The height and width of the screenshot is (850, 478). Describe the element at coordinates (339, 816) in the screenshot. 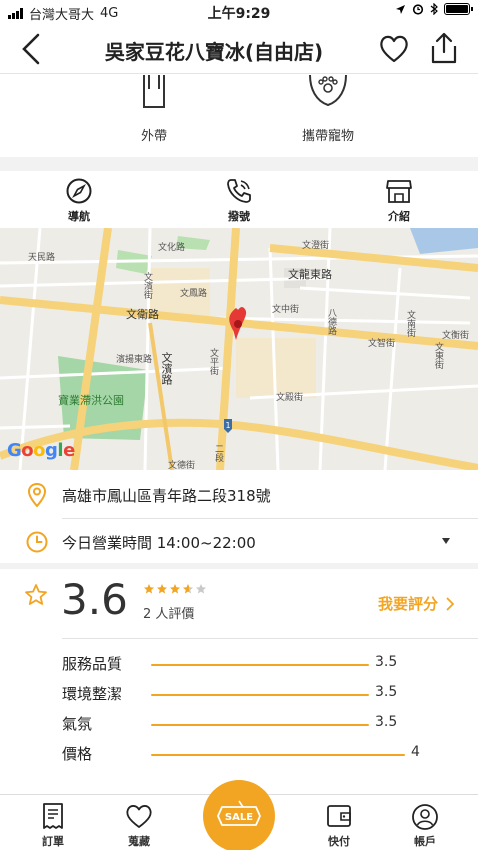

I see `wallet-icon` at that location.